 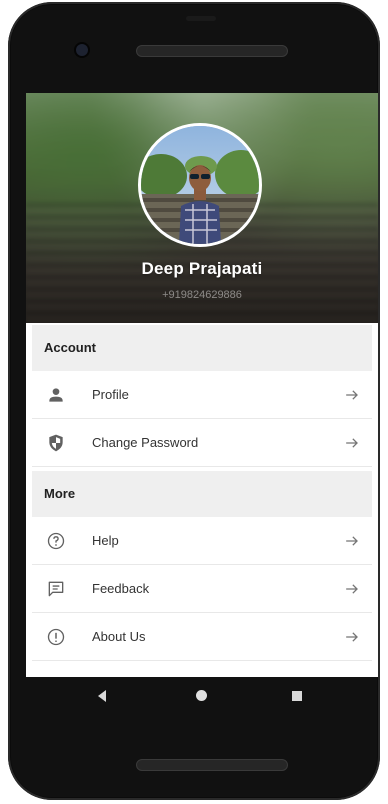 What do you see at coordinates (212, 51) in the screenshot?
I see `earpiece-speaker` at bounding box center [212, 51].